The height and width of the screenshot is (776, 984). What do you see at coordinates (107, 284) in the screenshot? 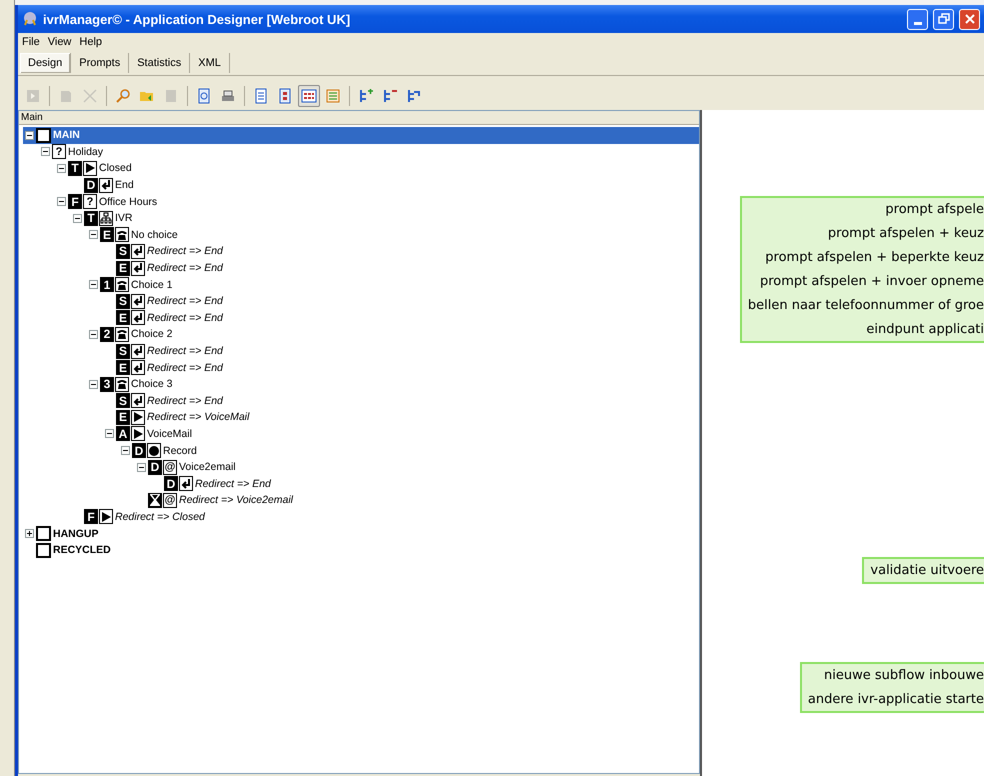
I see `node-badge: 1` at bounding box center [107, 284].